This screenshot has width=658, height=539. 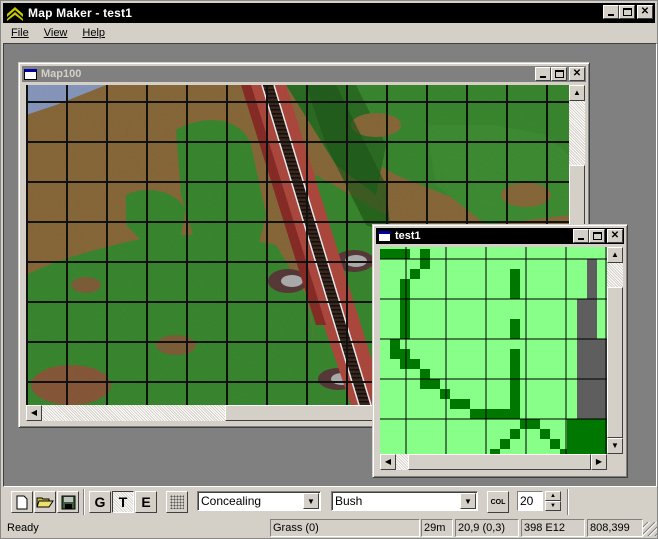 I want to click on close-button: ✕, so click(x=645, y=12).